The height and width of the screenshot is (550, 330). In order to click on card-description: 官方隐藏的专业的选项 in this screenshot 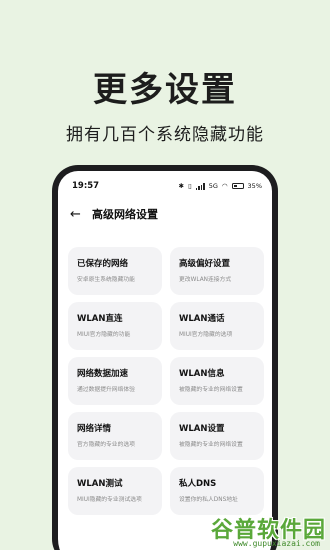, I will do `click(106, 445)`.